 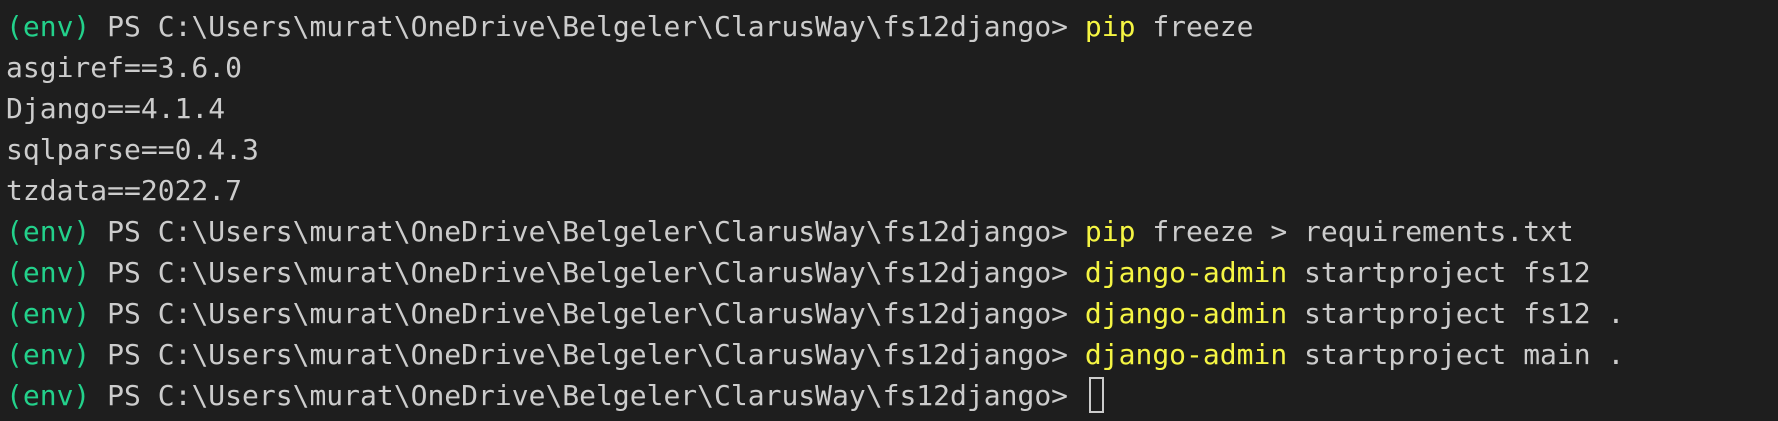 What do you see at coordinates (116, 108) in the screenshot?
I see `output-line: Django==4.1.4` at bounding box center [116, 108].